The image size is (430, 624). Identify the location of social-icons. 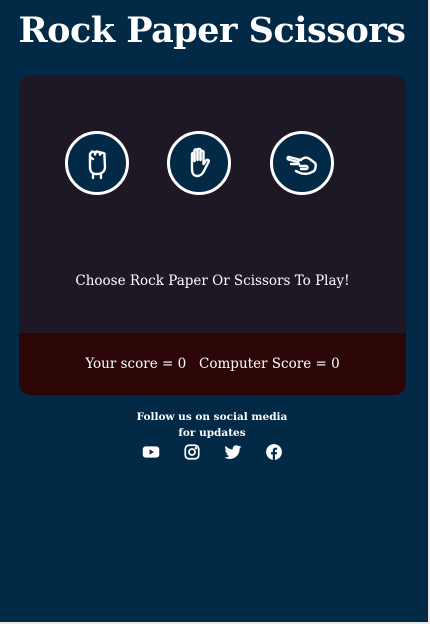
(212, 452).